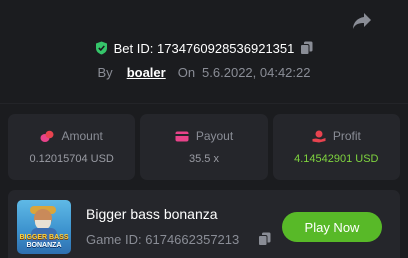 This screenshot has width=408, height=258. What do you see at coordinates (222, 48) in the screenshot?
I see `bet-id-value: 173476092853692135` at bounding box center [222, 48].